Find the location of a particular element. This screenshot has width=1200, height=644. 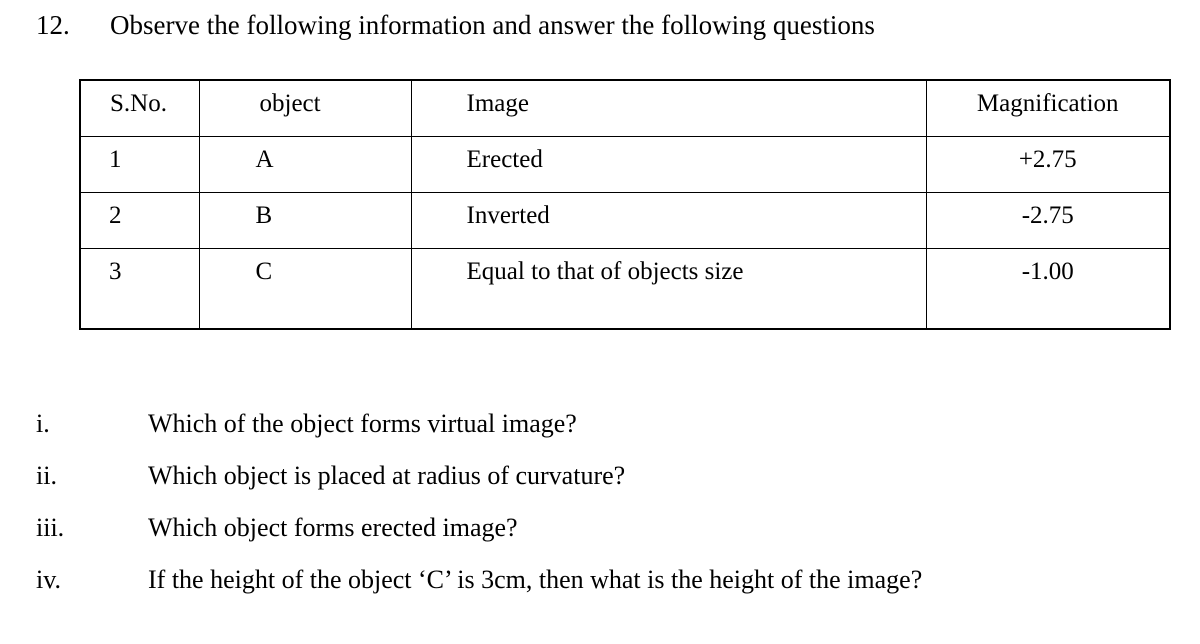

table-row: 2 B Inverted -2.75 is located at coordinates (625, 220).